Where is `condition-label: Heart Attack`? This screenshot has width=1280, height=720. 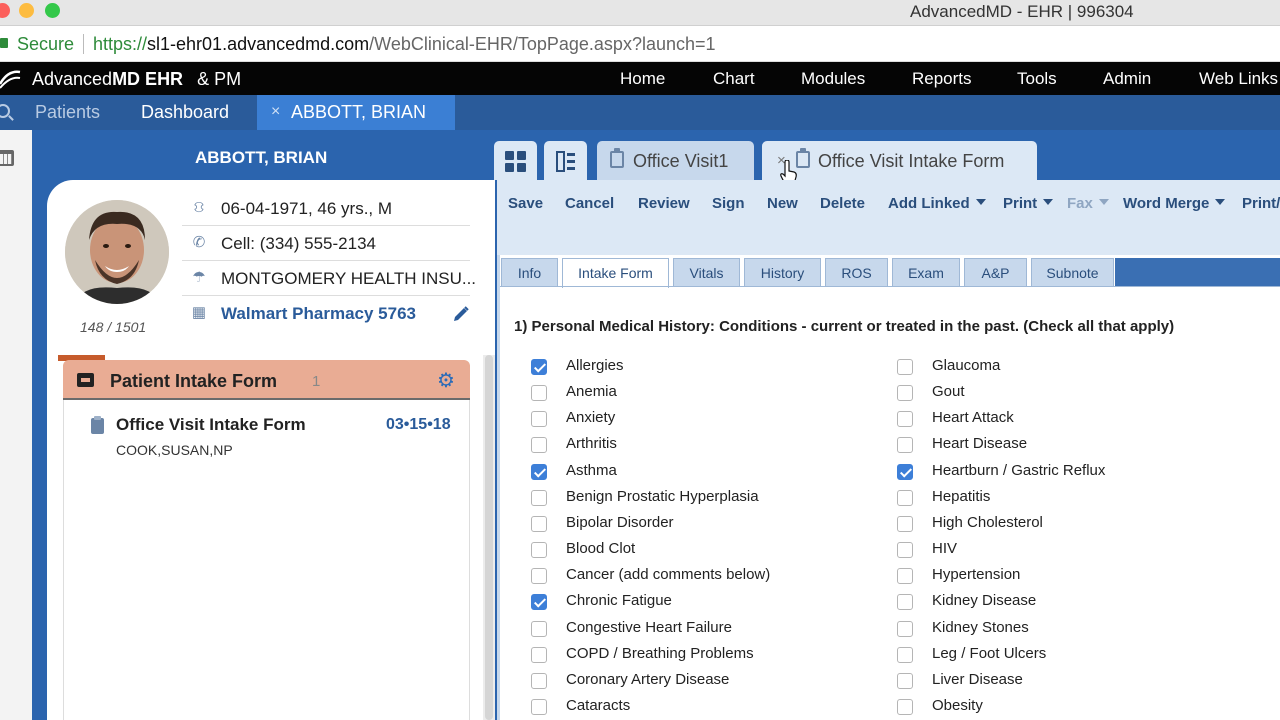
condition-label: Heart Attack is located at coordinates (973, 417).